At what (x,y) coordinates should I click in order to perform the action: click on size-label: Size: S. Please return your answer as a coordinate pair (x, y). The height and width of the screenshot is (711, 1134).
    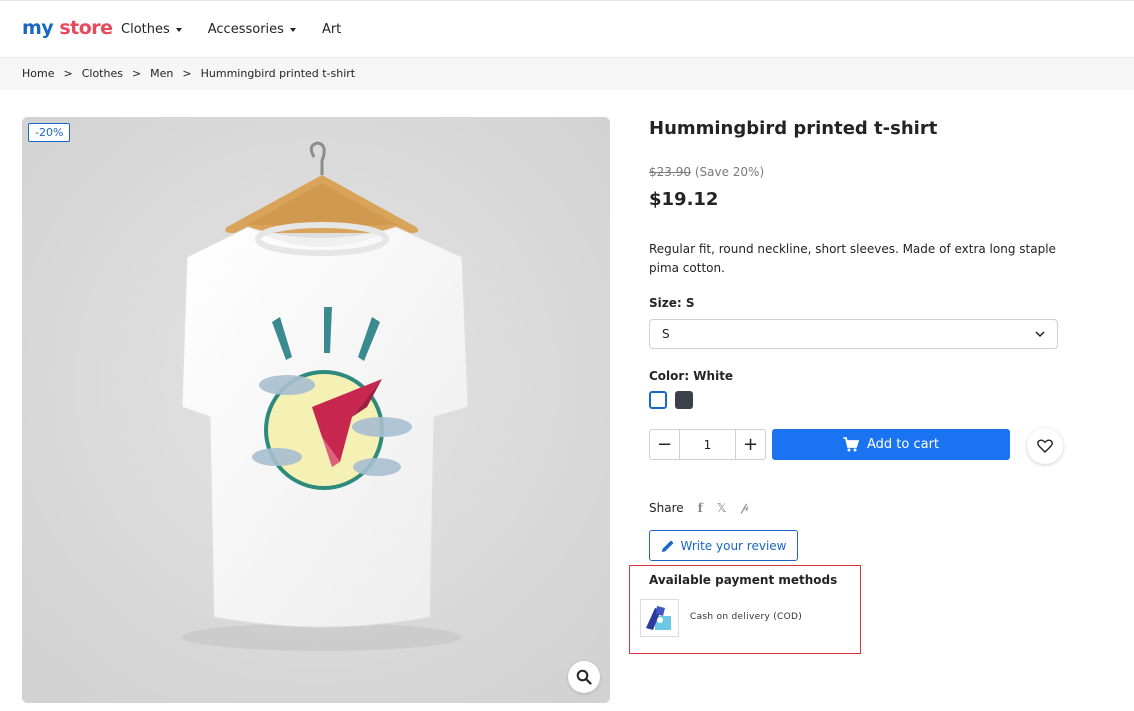
    Looking at the image, I should click on (672, 303).